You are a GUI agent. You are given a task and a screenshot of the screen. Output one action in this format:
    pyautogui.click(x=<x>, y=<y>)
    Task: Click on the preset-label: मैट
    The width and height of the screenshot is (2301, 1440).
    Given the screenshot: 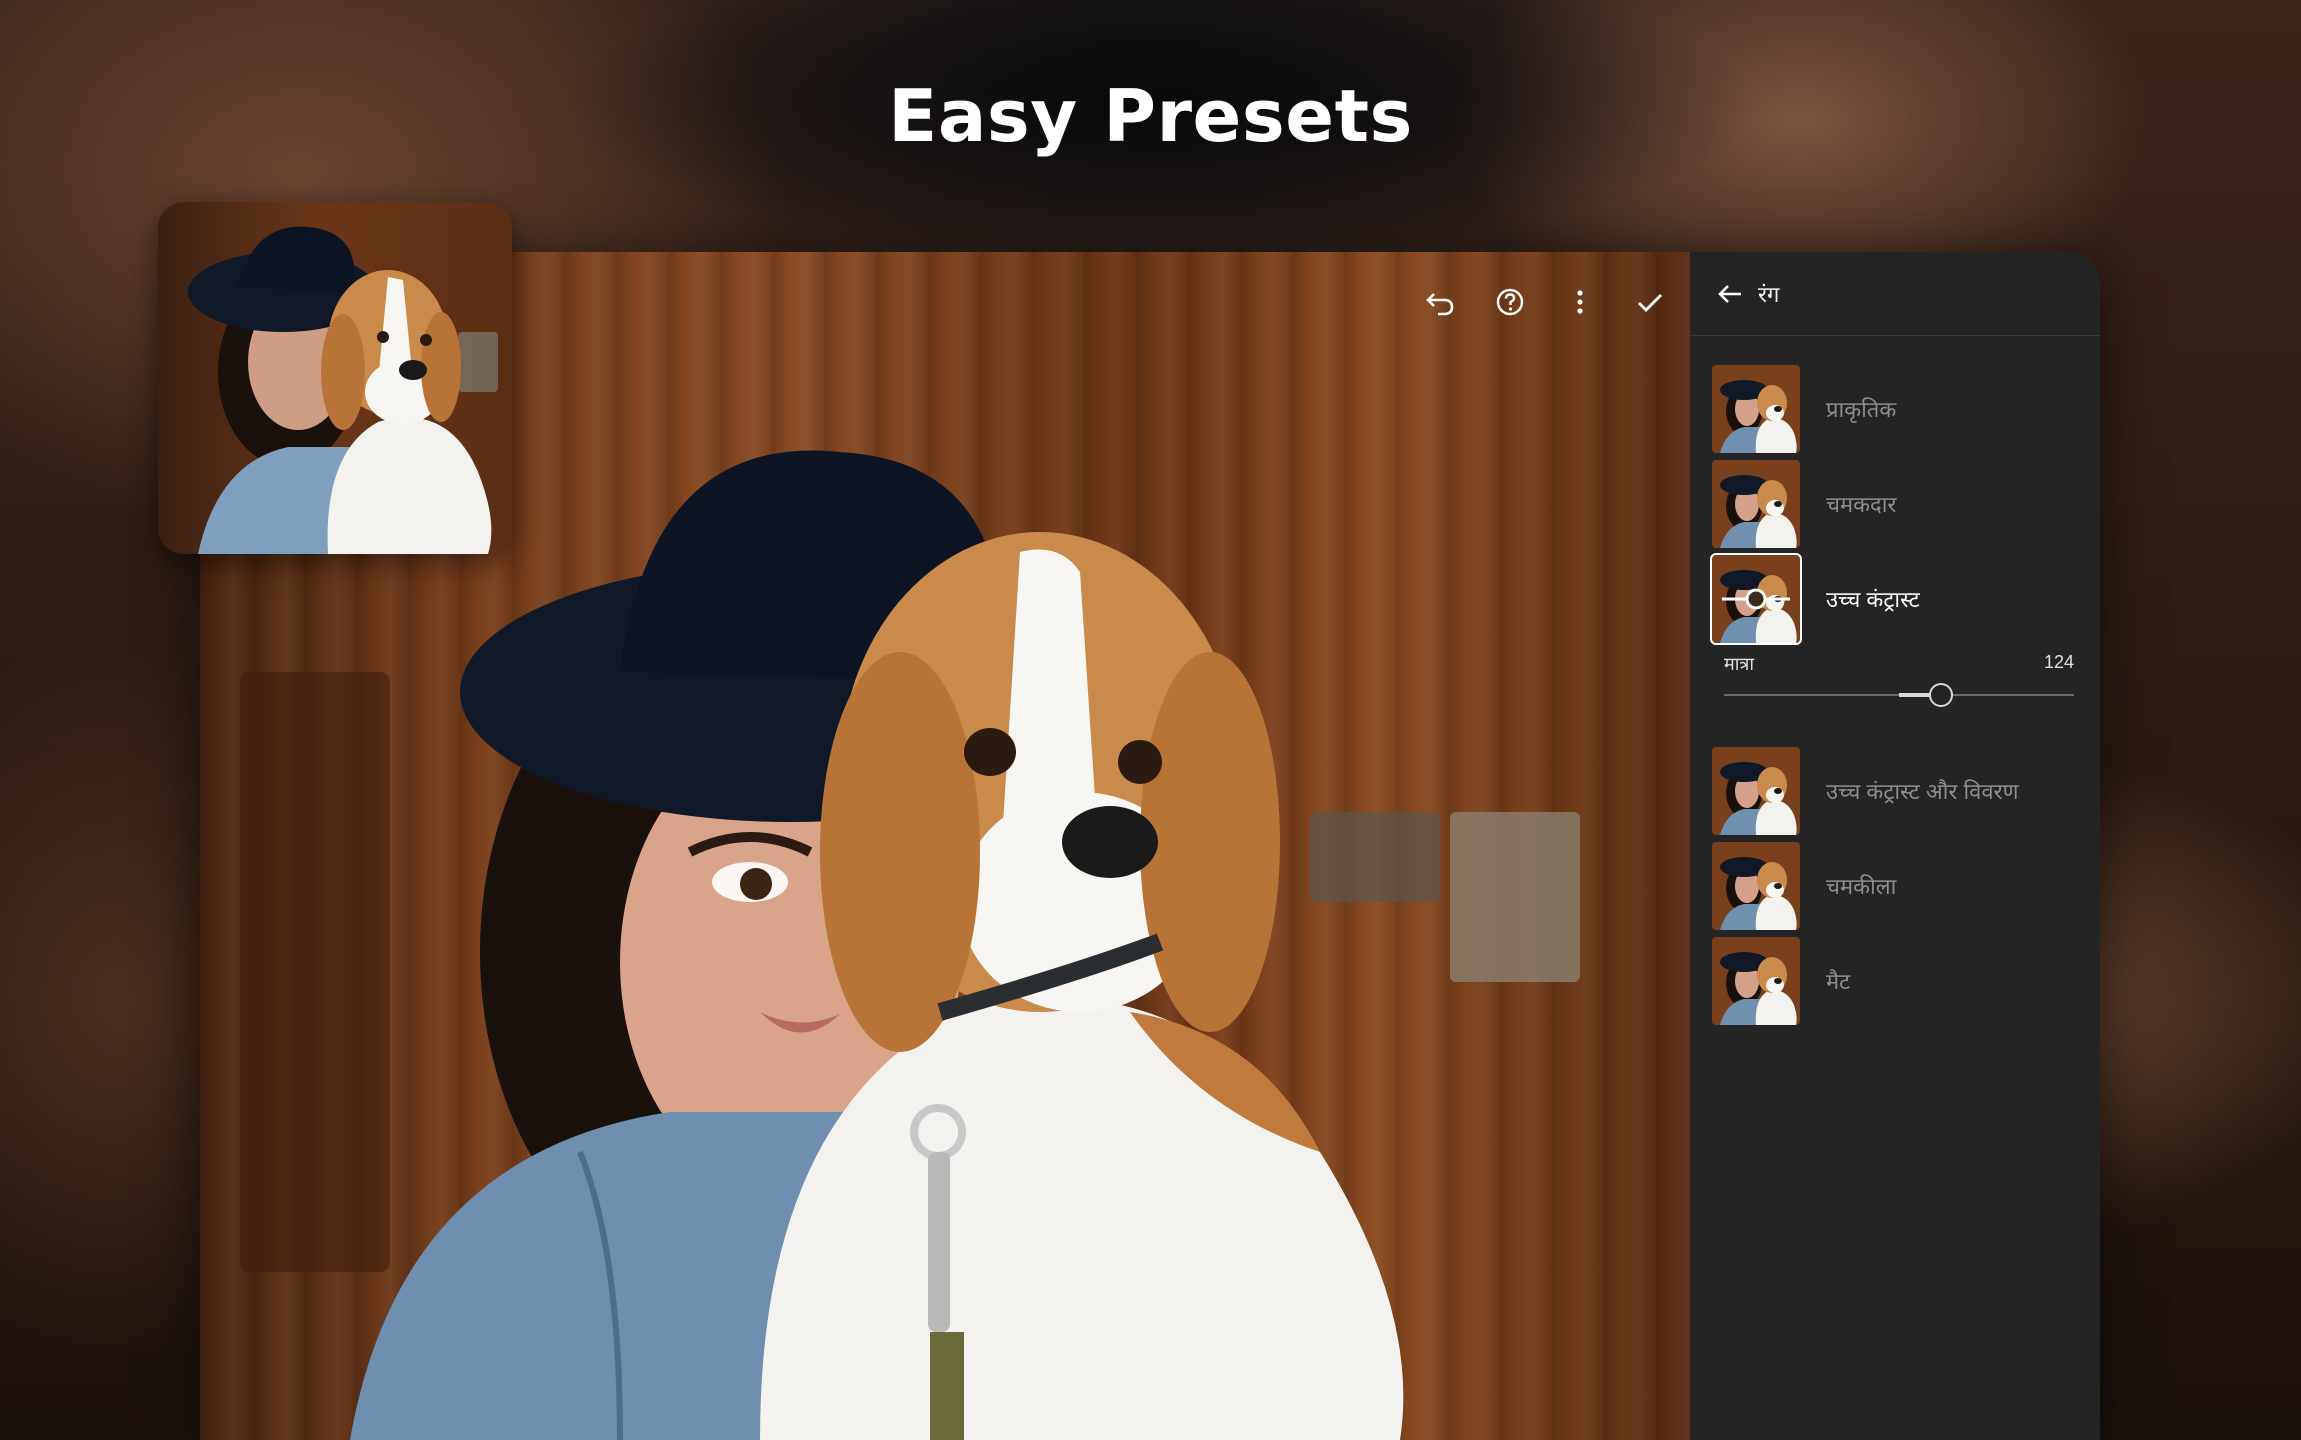 What is the action you would take?
    pyautogui.click(x=1838, y=981)
    